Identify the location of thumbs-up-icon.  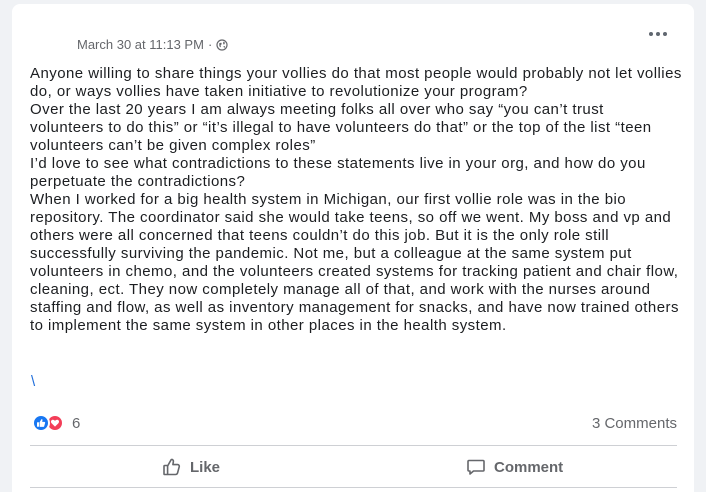
(172, 467).